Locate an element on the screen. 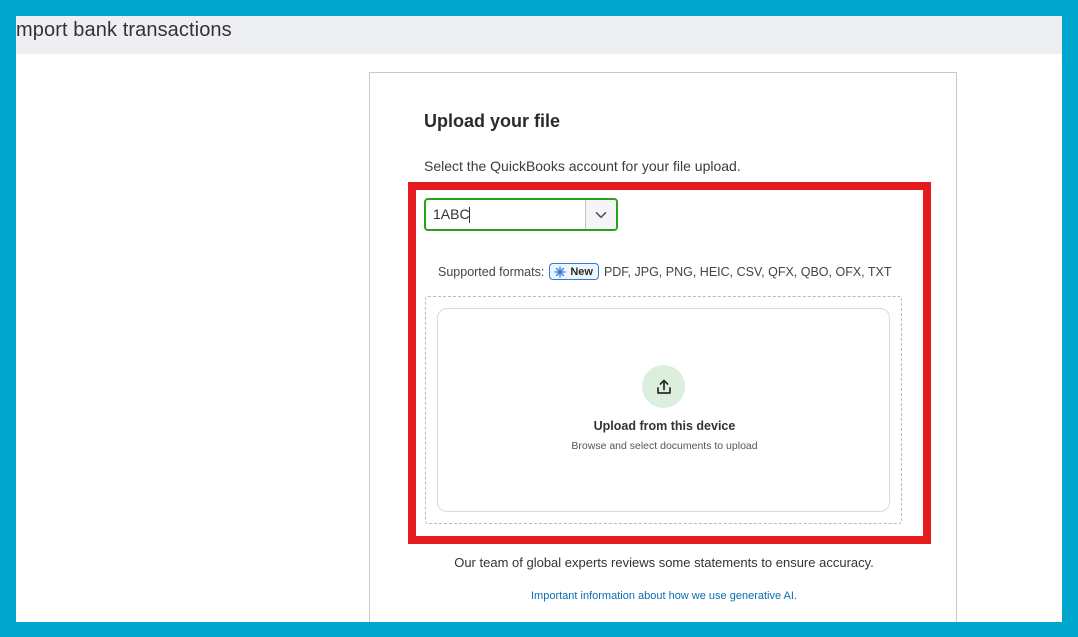 Image resolution: width=1078 pixels, height=637 pixels. upload-title: Upload from this device is located at coordinates (664, 426).